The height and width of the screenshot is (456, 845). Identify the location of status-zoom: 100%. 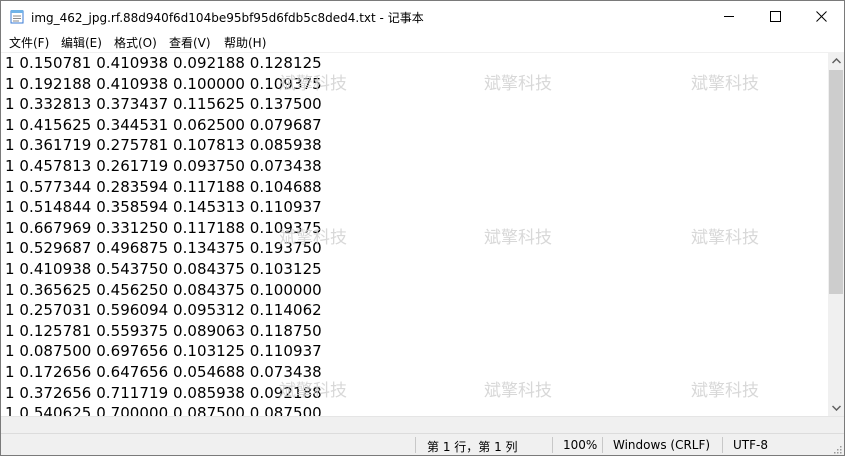
(580, 445).